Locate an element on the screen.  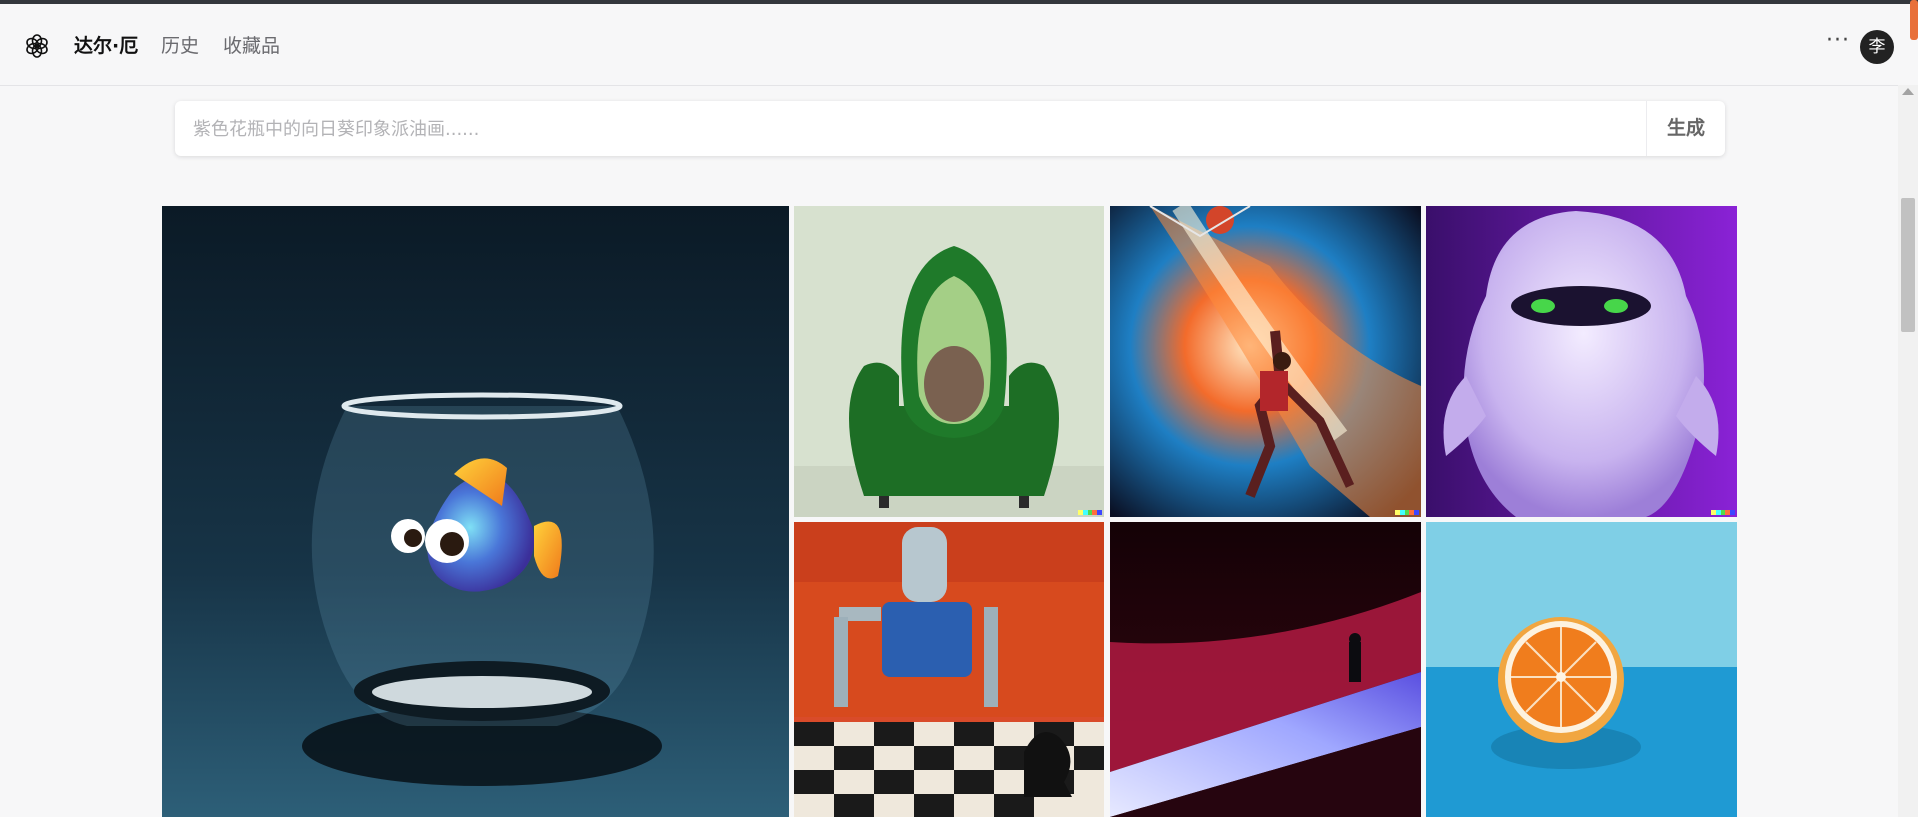
gallery-image-purple-monster is located at coordinates (1581, 361).